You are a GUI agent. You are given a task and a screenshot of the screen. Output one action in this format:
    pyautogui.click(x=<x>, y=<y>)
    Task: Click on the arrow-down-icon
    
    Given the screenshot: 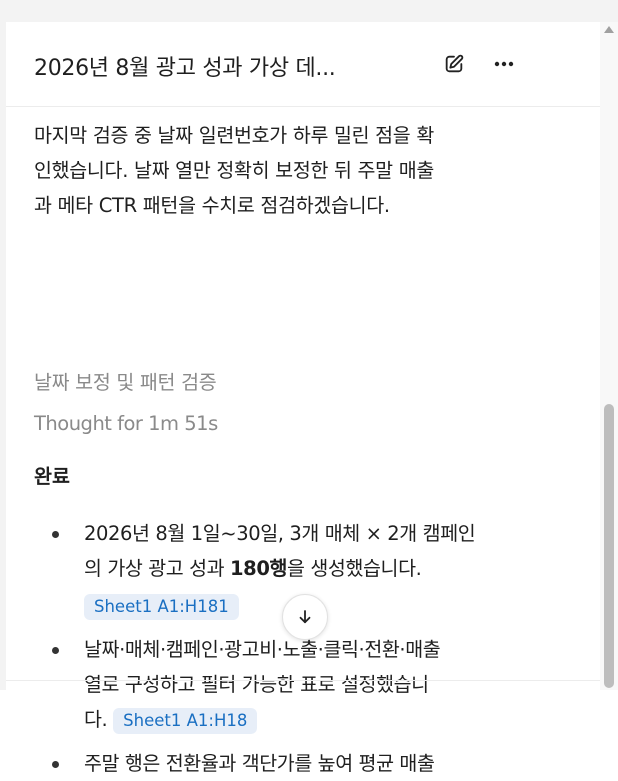 What is the action you would take?
    pyautogui.click(x=305, y=617)
    